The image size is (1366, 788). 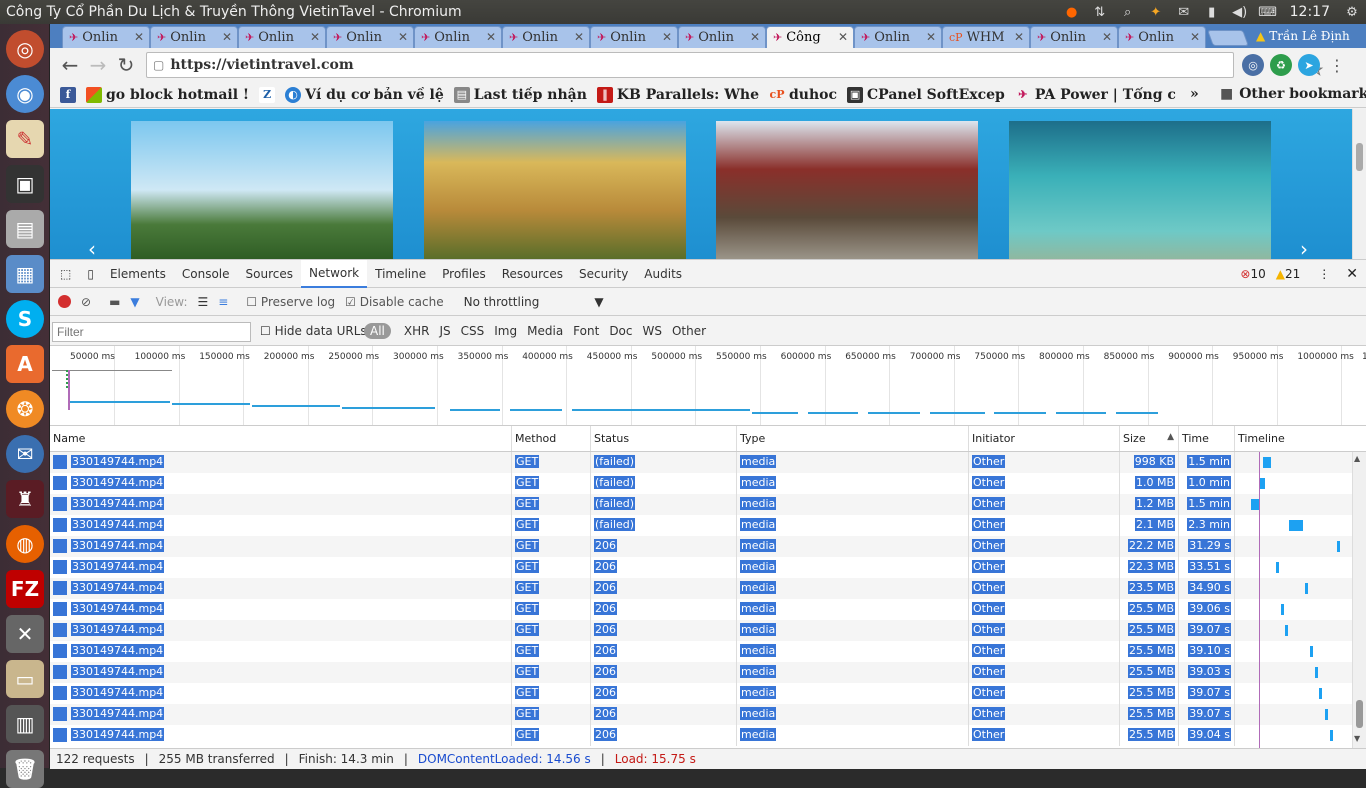 What do you see at coordinates (1100, 12) in the screenshot?
I see `network-icon: ⇅` at bounding box center [1100, 12].